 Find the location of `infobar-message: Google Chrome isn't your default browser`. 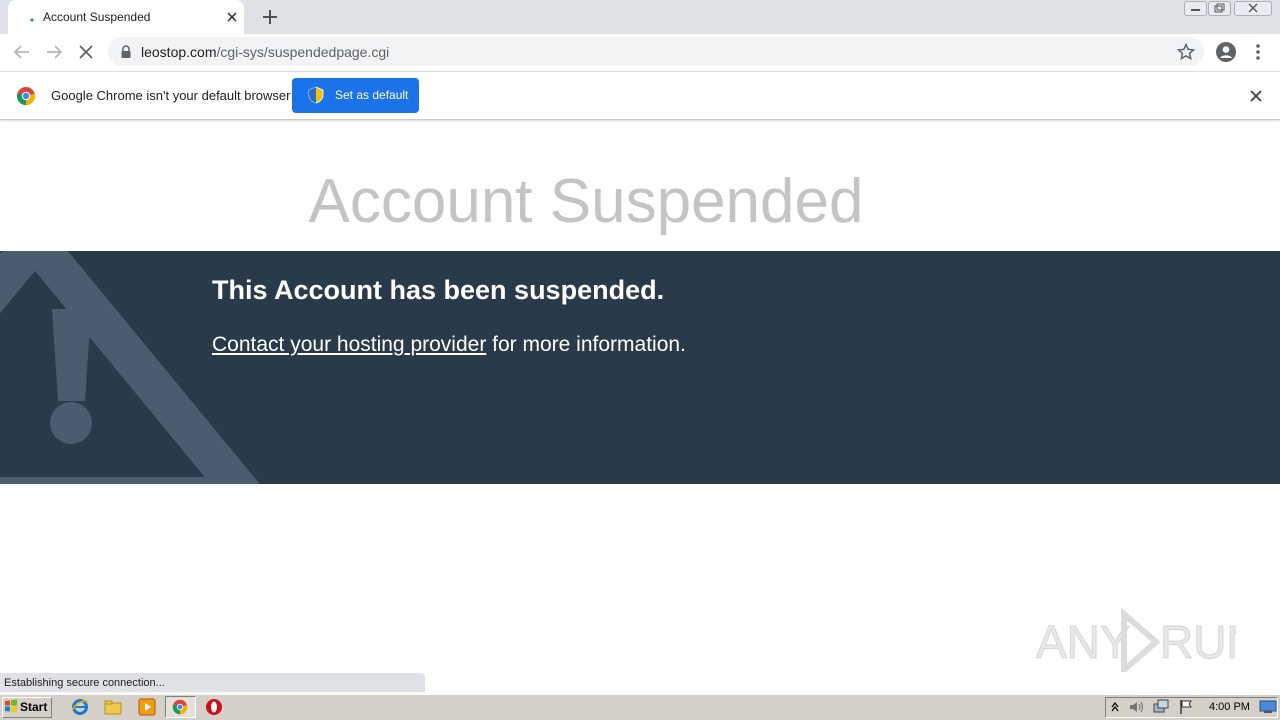

infobar-message: Google Chrome isn't your default browser is located at coordinates (171, 95).